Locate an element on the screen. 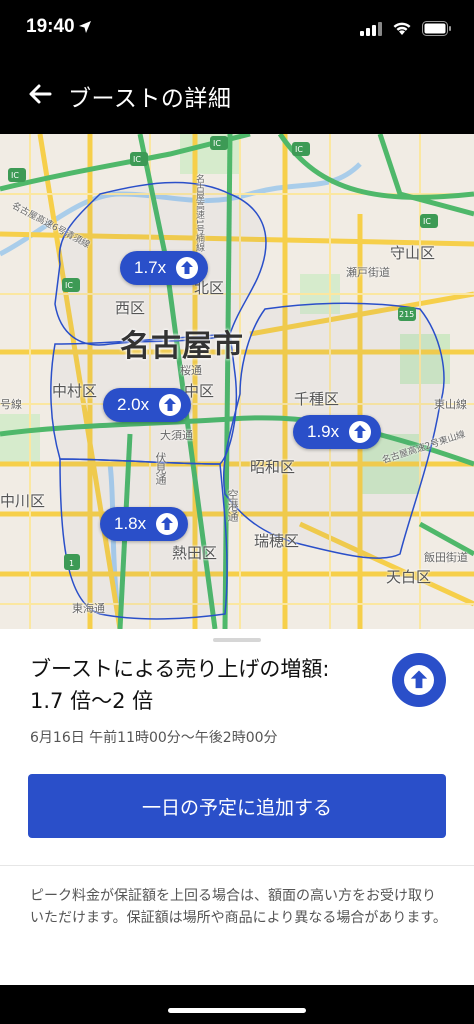 The width and height of the screenshot is (474, 1024). svg-text: 215 is located at coordinates (406, 314).